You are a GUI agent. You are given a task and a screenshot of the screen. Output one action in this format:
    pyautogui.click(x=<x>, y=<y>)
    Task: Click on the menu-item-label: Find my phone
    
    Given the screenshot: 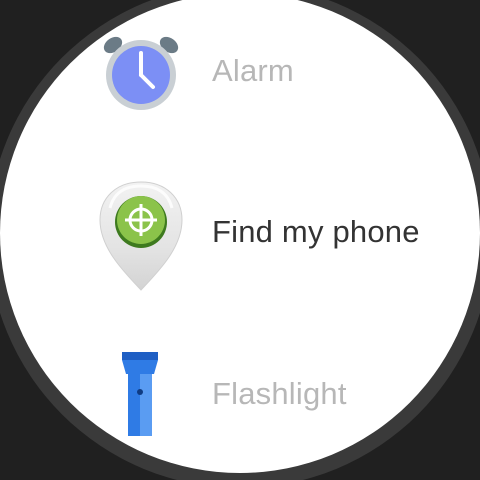 What is the action you would take?
    pyautogui.click(x=316, y=231)
    